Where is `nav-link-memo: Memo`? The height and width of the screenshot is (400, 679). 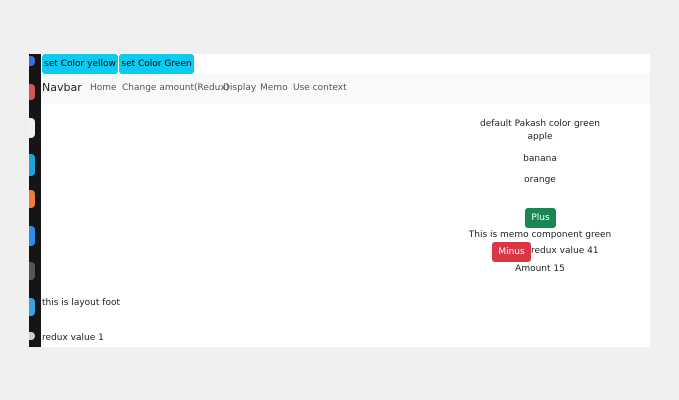 nav-link-memo: Memo is located at coordinates (274, 88).